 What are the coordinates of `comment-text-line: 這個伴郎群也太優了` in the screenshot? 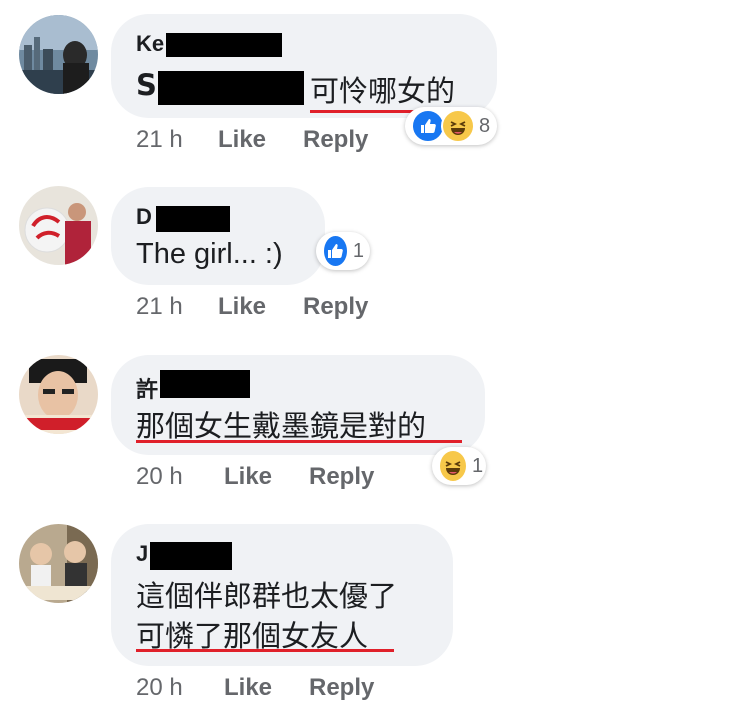 It's located at (267, 596).